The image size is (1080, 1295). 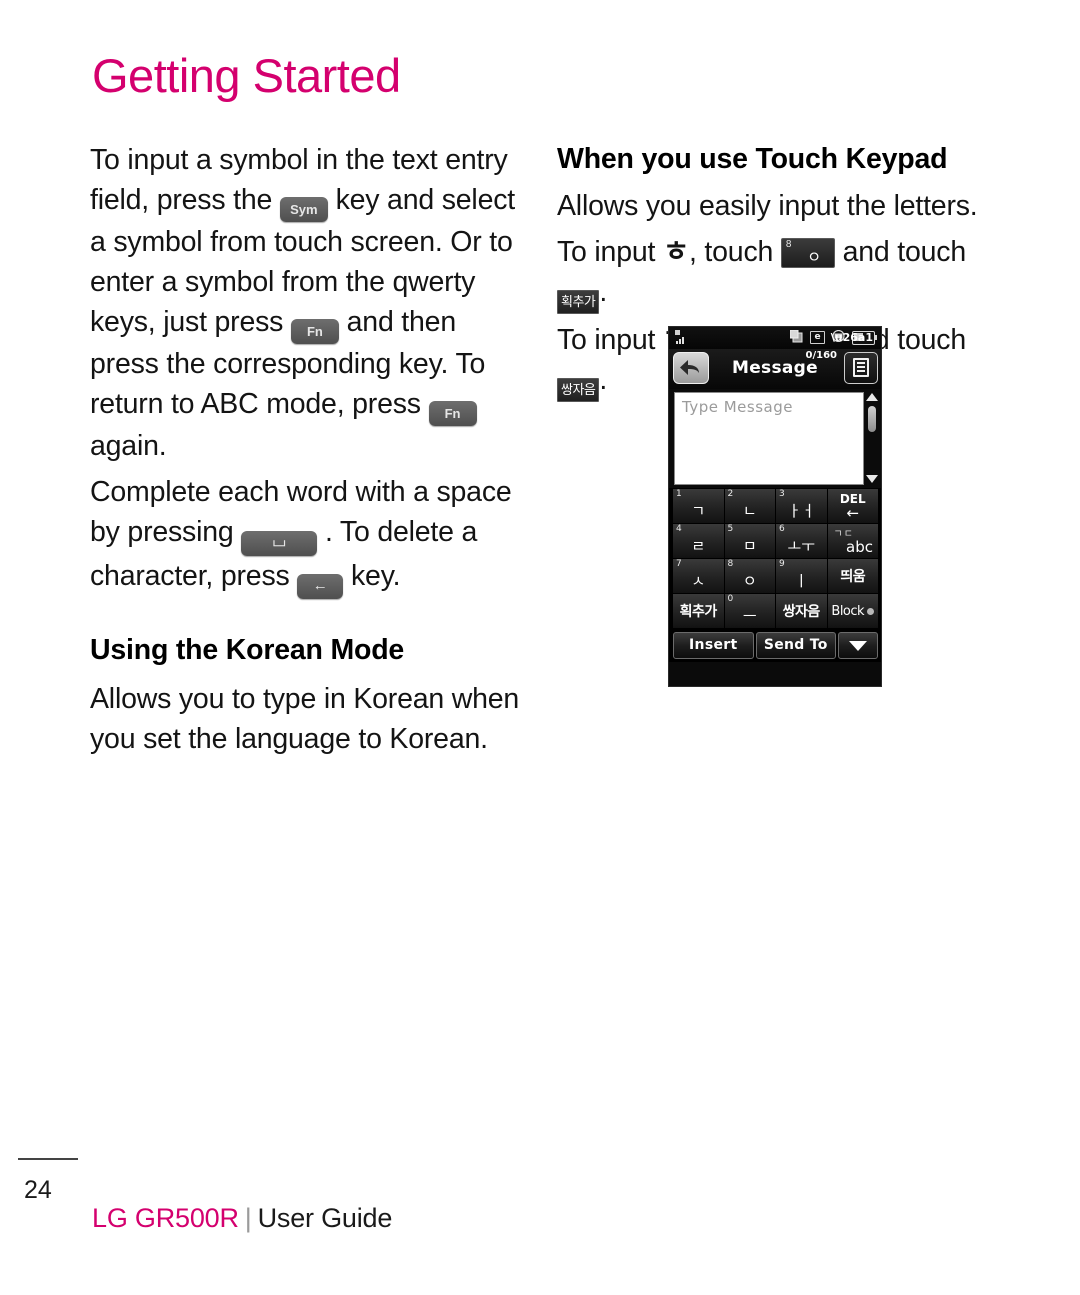 I want to click on keypad-key-2: 2 ㄴ, so click(x=749, y=506).